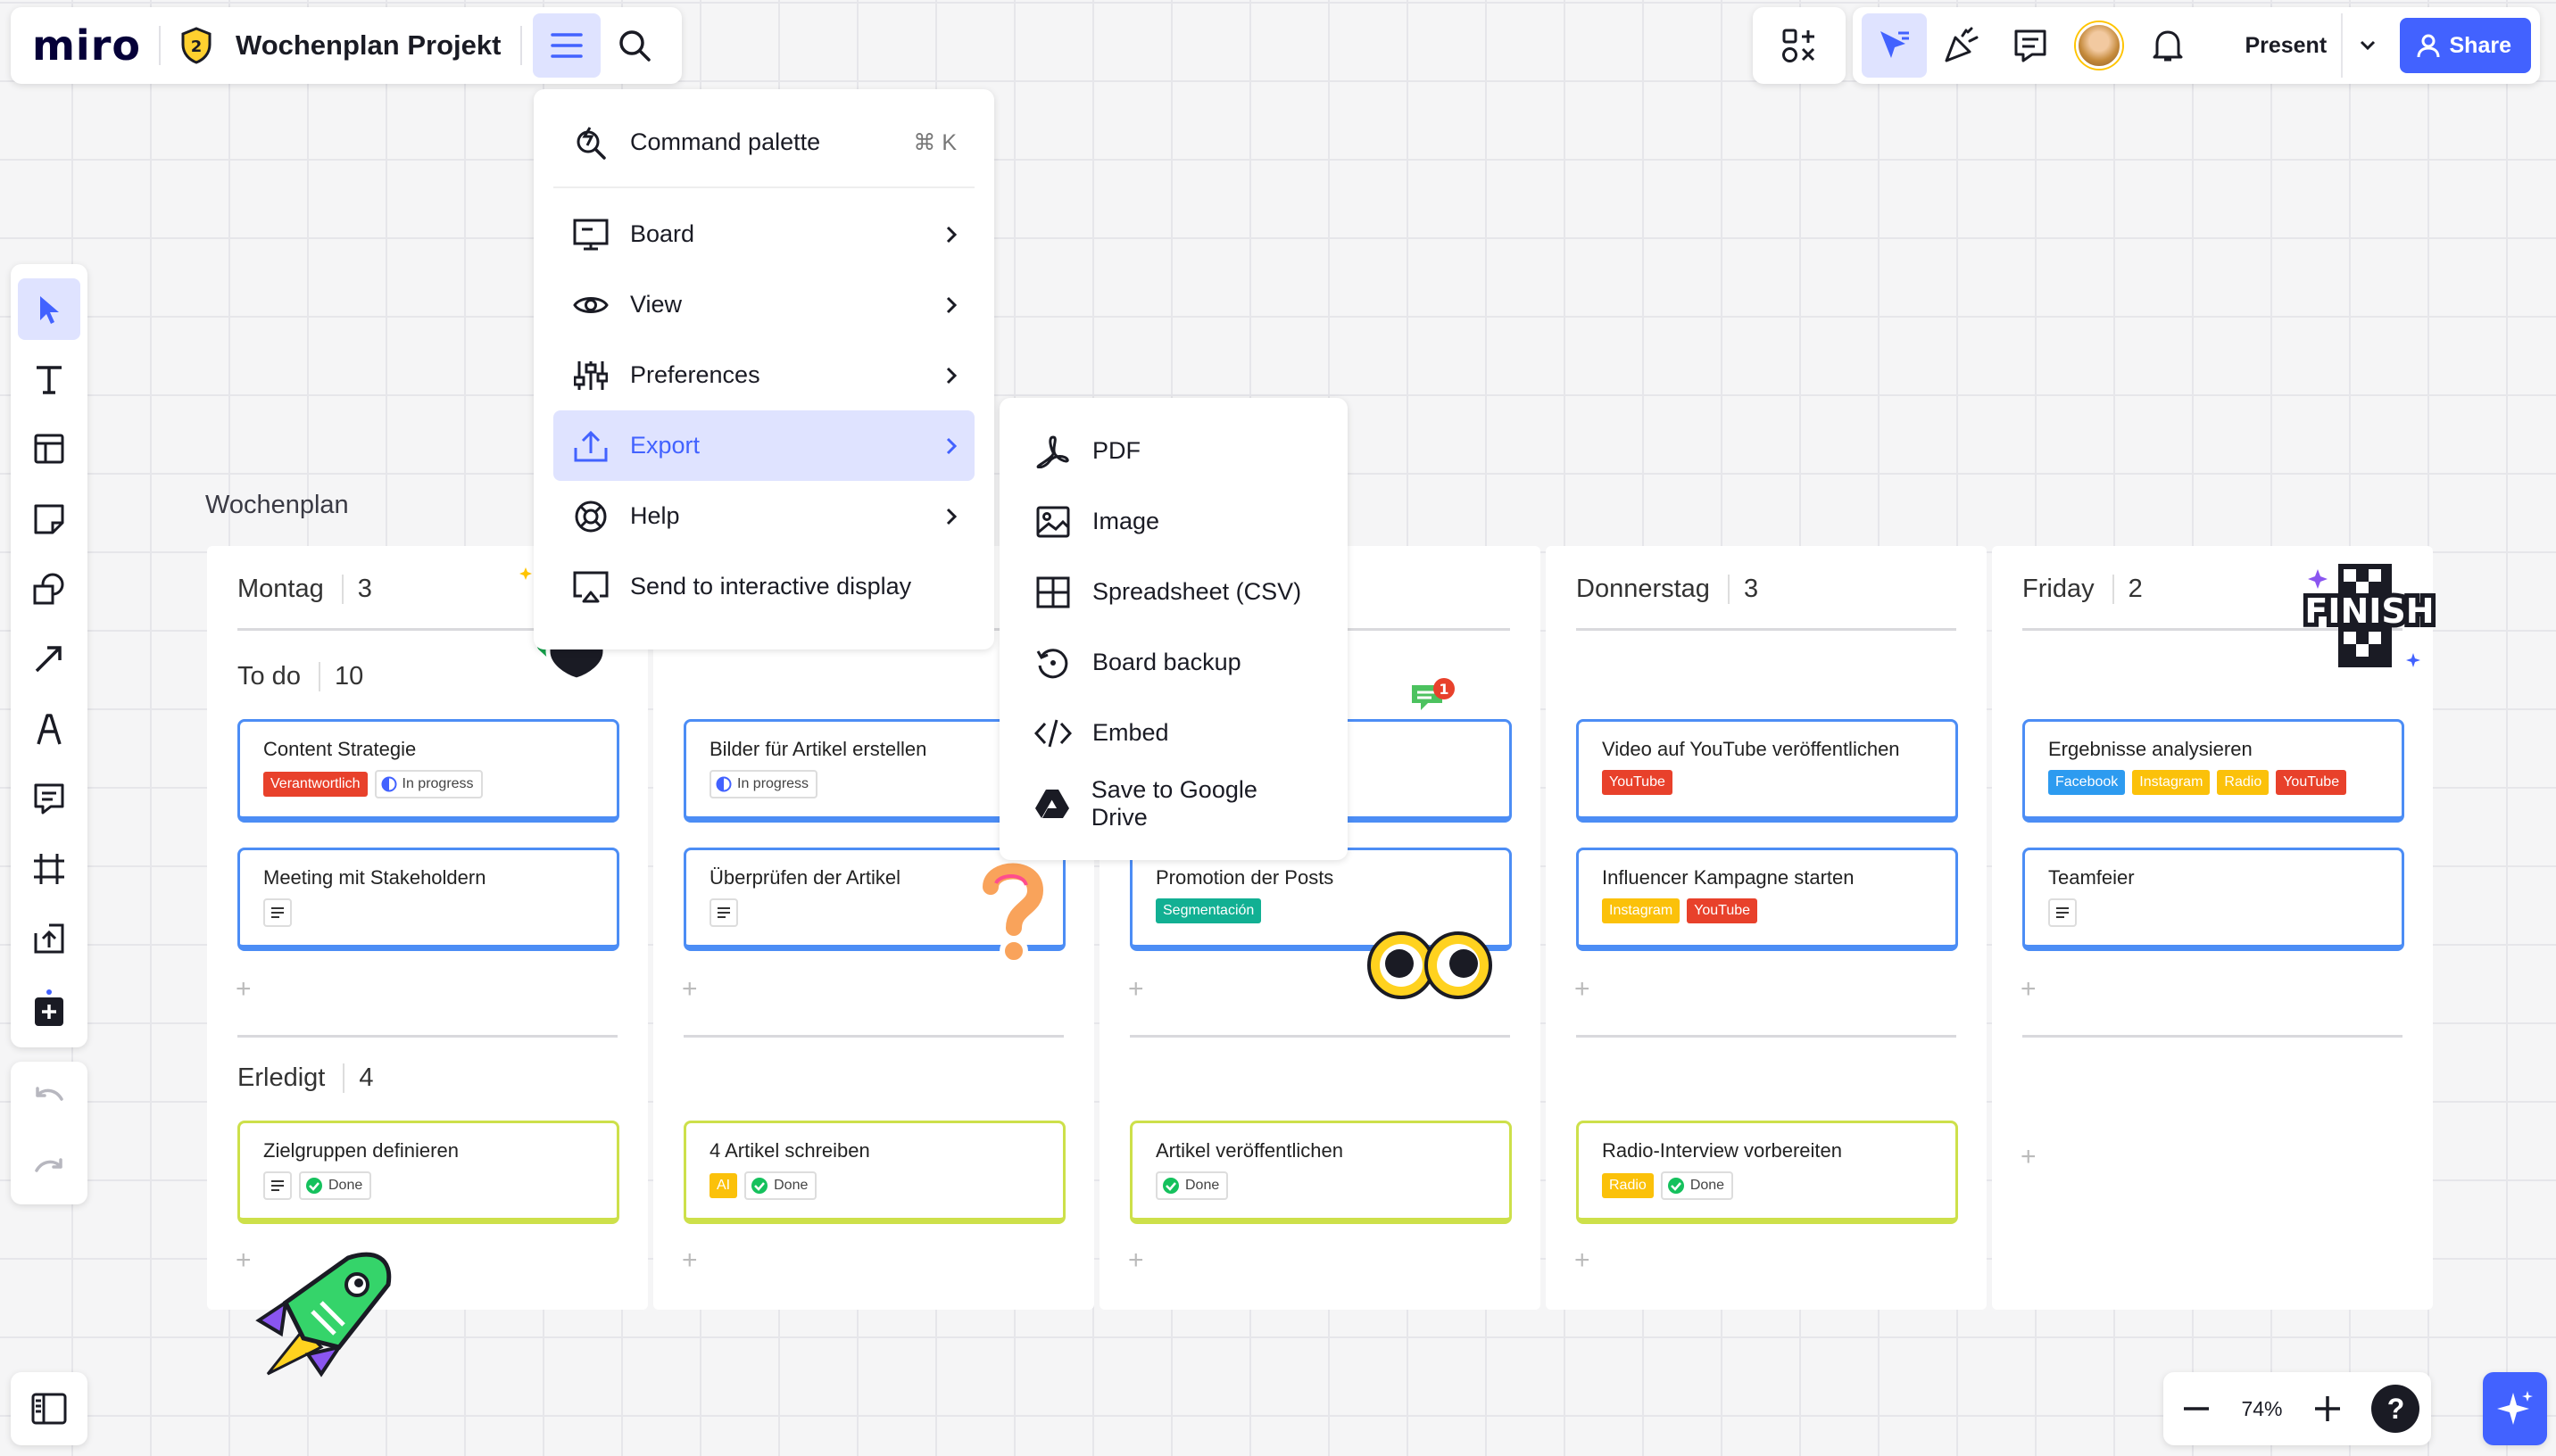  What do you see at coordinates (2311, 782) in the screenshot?
I see `tag: YouTube` at bounding box center [2311, 782].